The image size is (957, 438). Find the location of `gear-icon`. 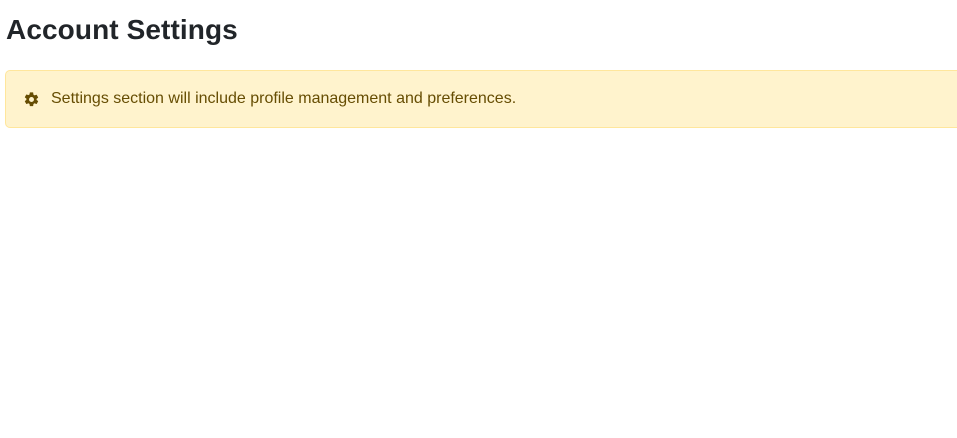

gear-icon is located at coordinates (31, 99).